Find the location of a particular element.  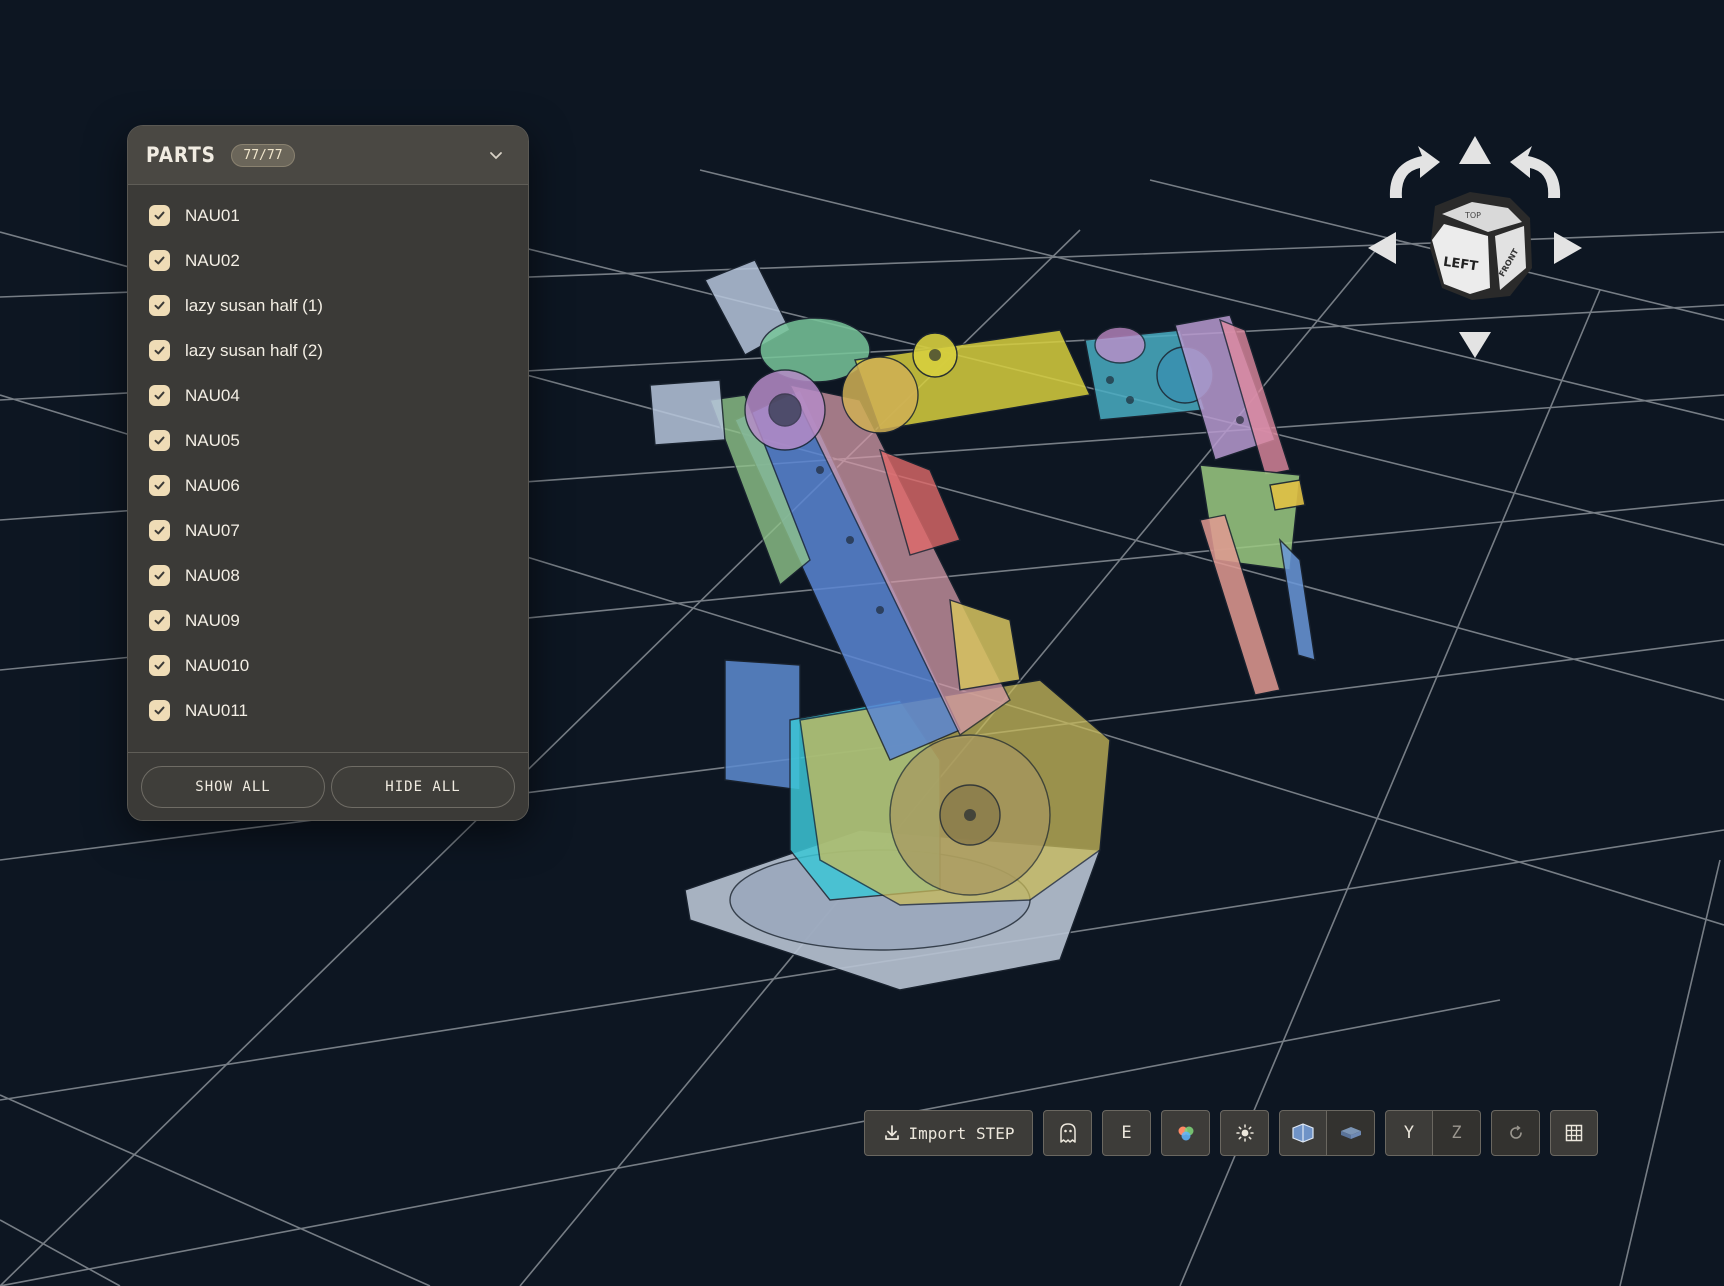

part-item: NAU01 is located at coordinates (328, 215).